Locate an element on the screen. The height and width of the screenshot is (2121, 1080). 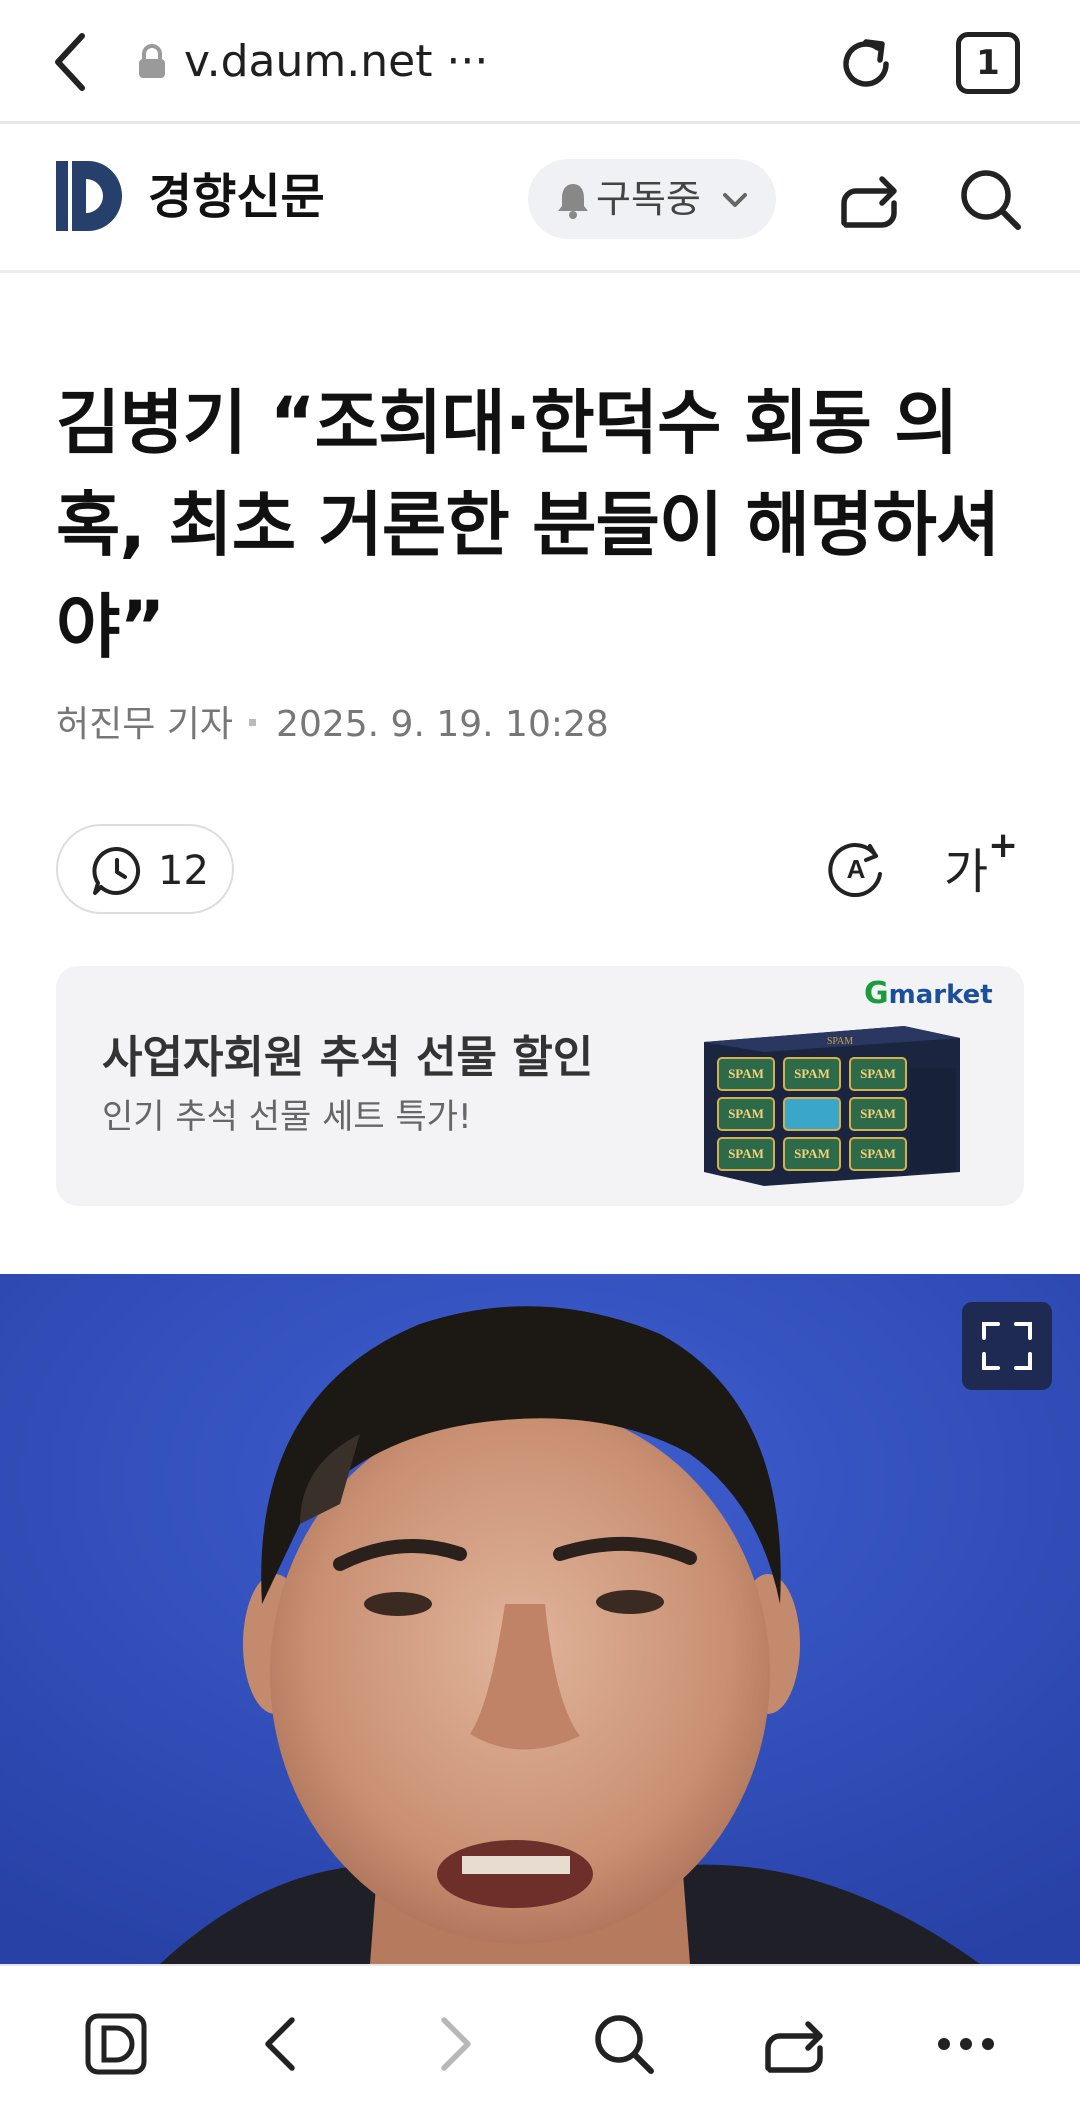
tab-count-button: 1 is located at coordinates (988, 63).